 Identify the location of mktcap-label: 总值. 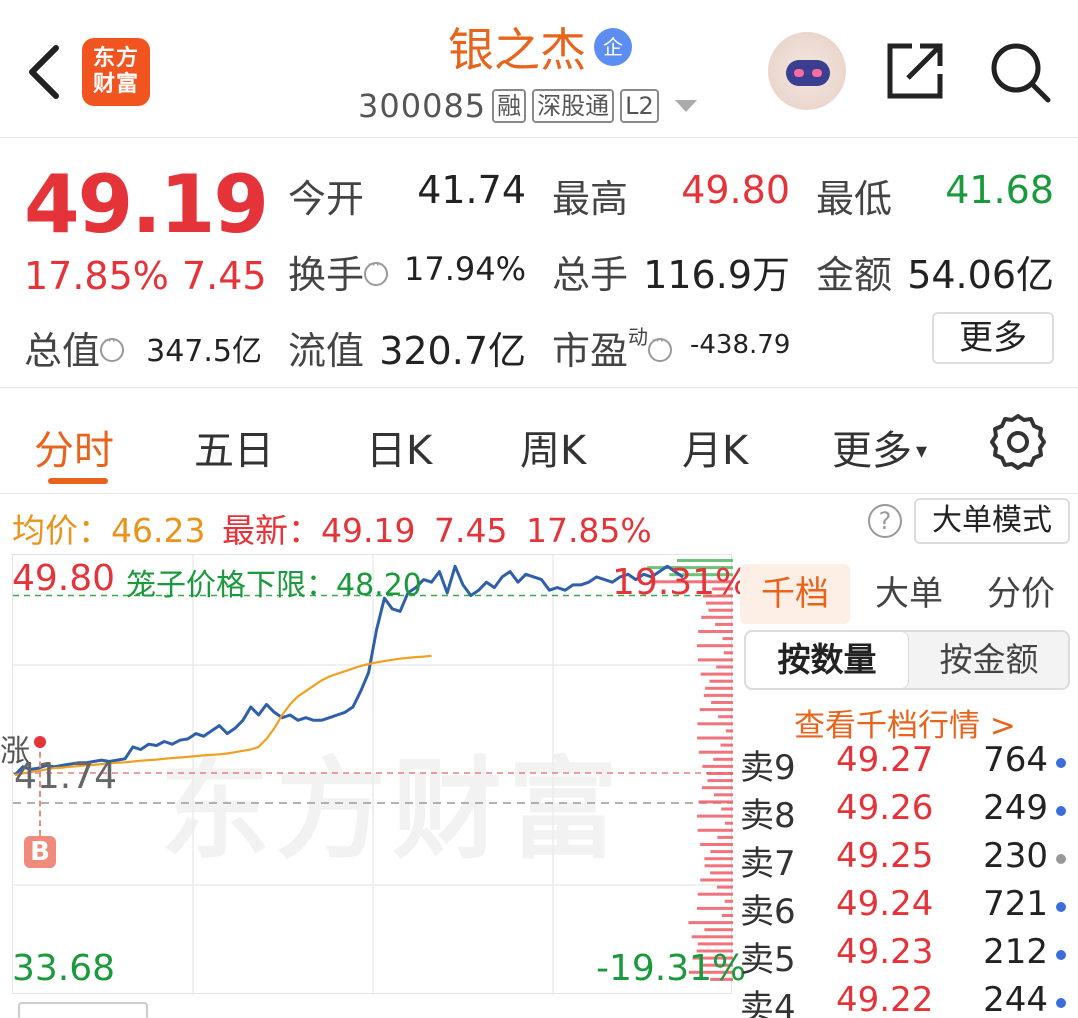
(74, 347).